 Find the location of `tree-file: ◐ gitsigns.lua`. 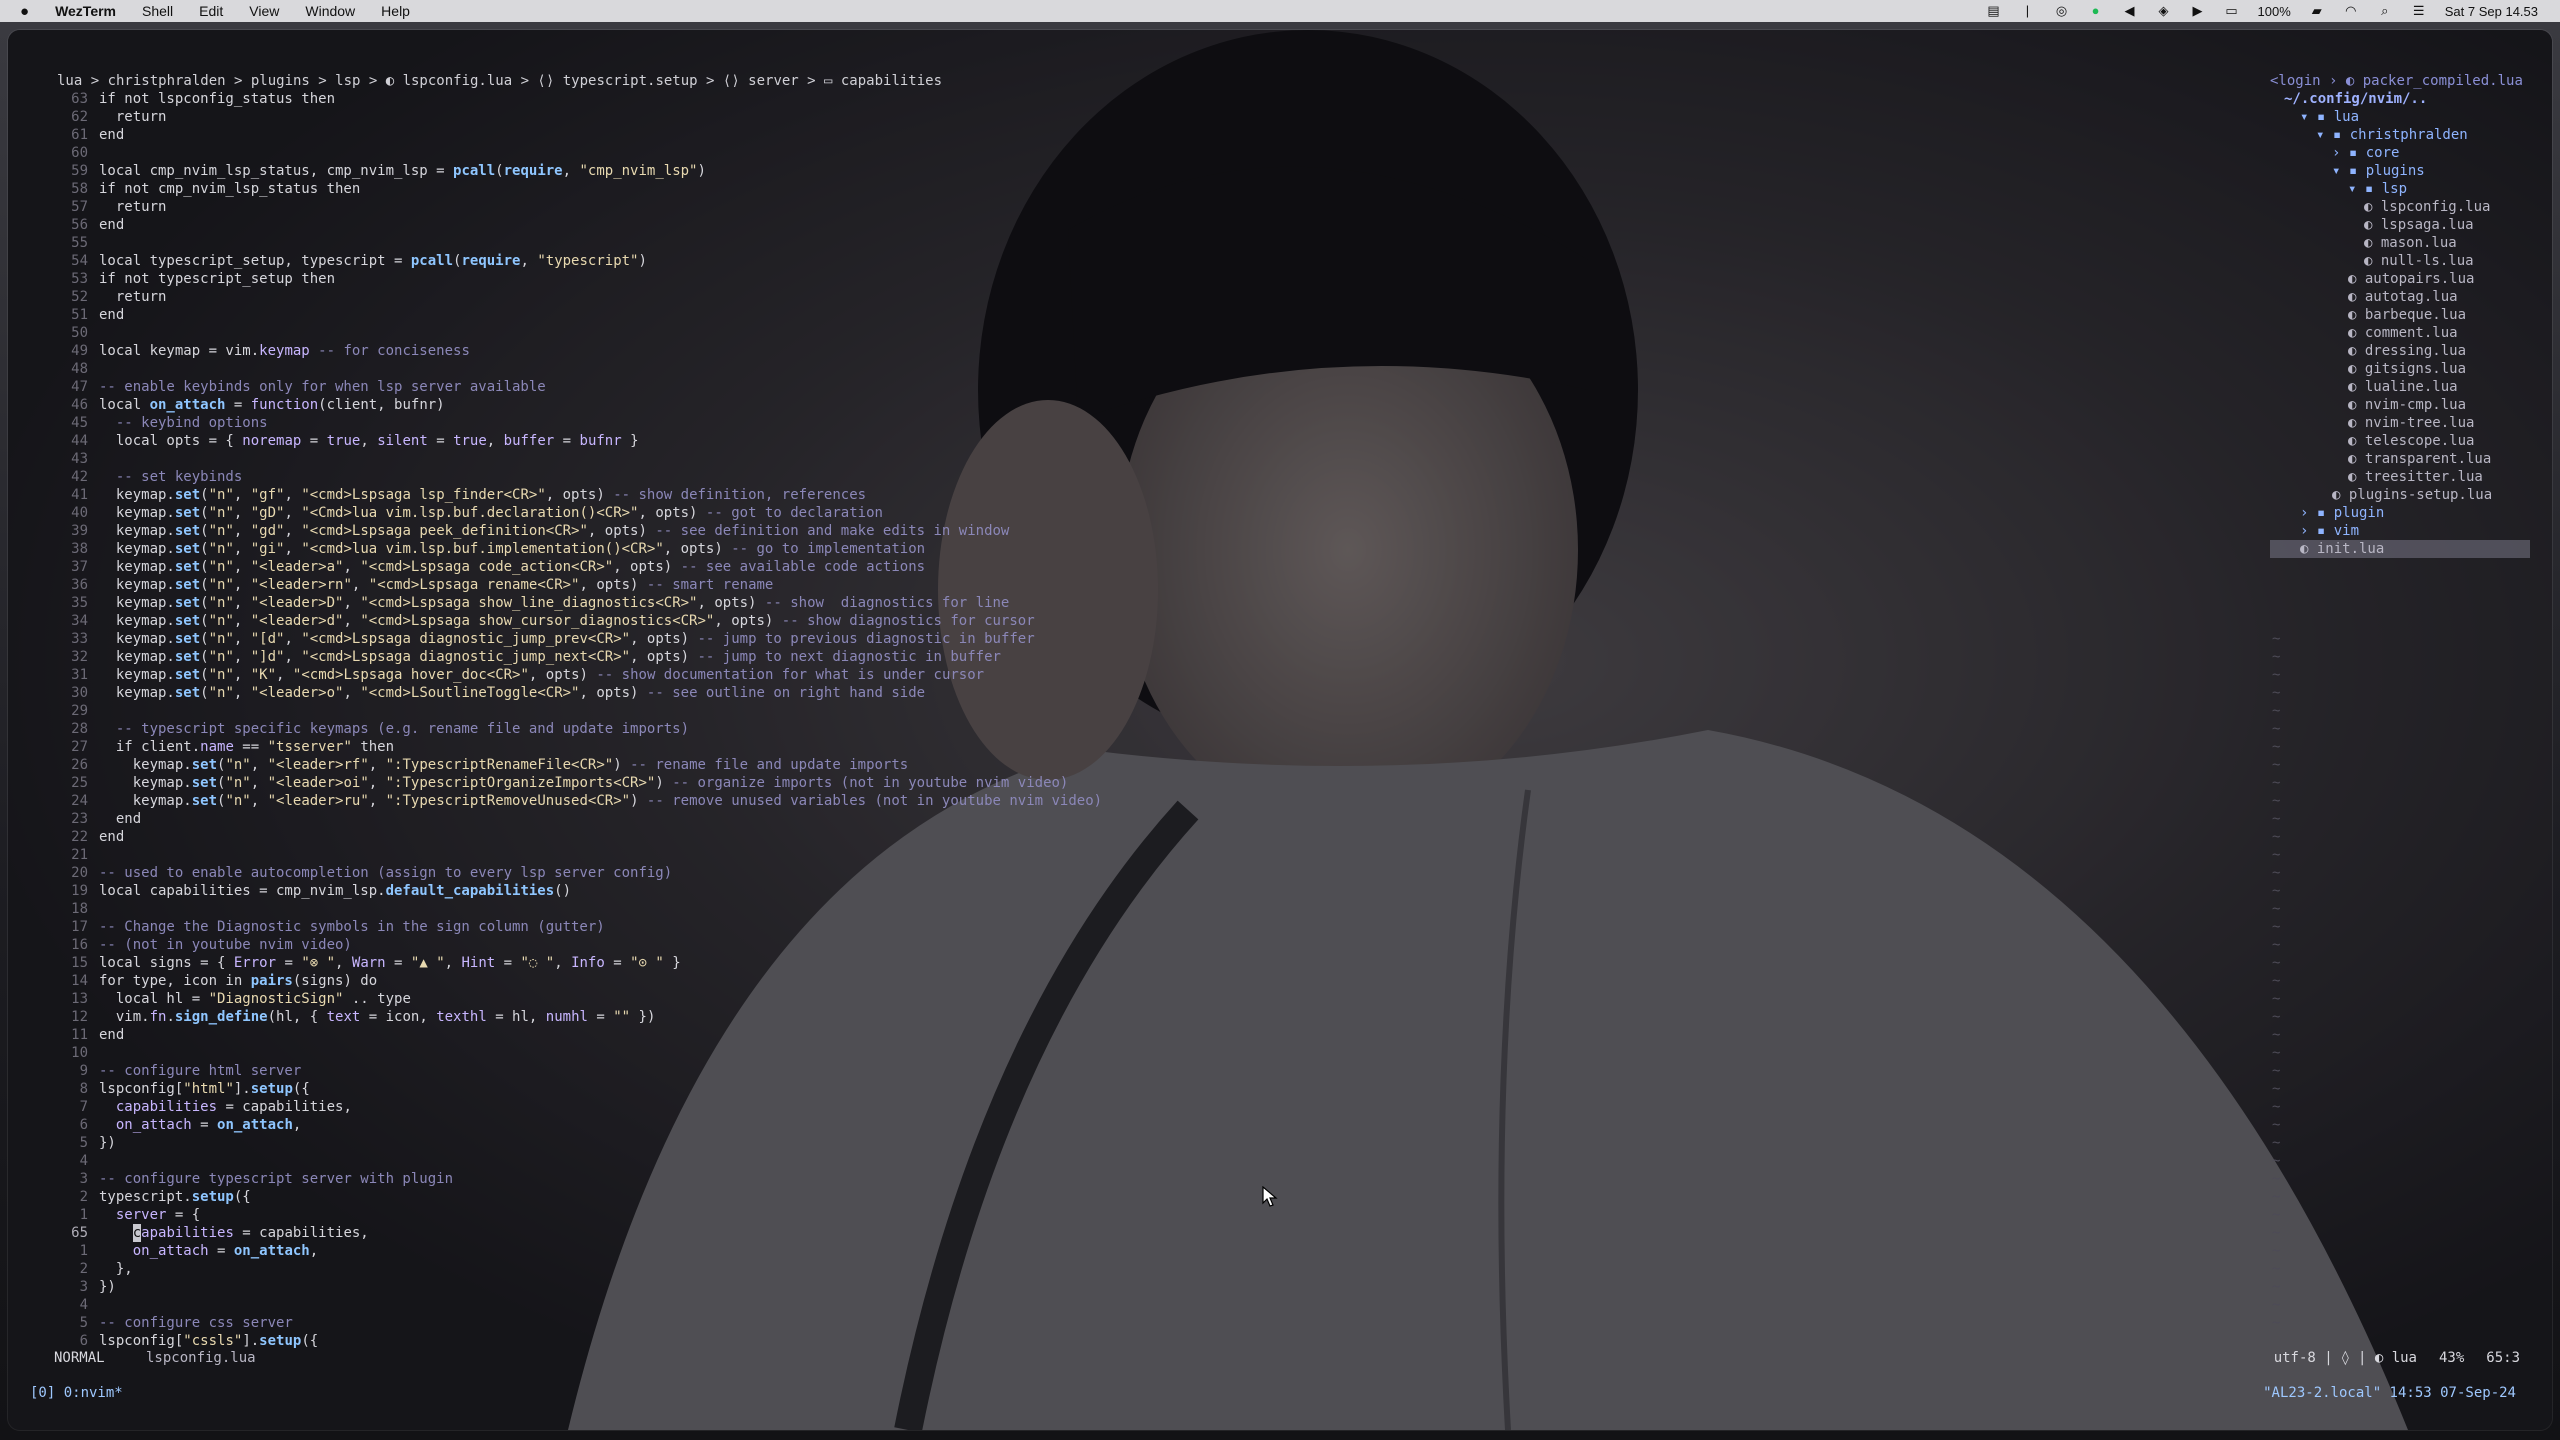

tree-file: ◐ gitsigns.lua is located at coordinates (2400, 369).